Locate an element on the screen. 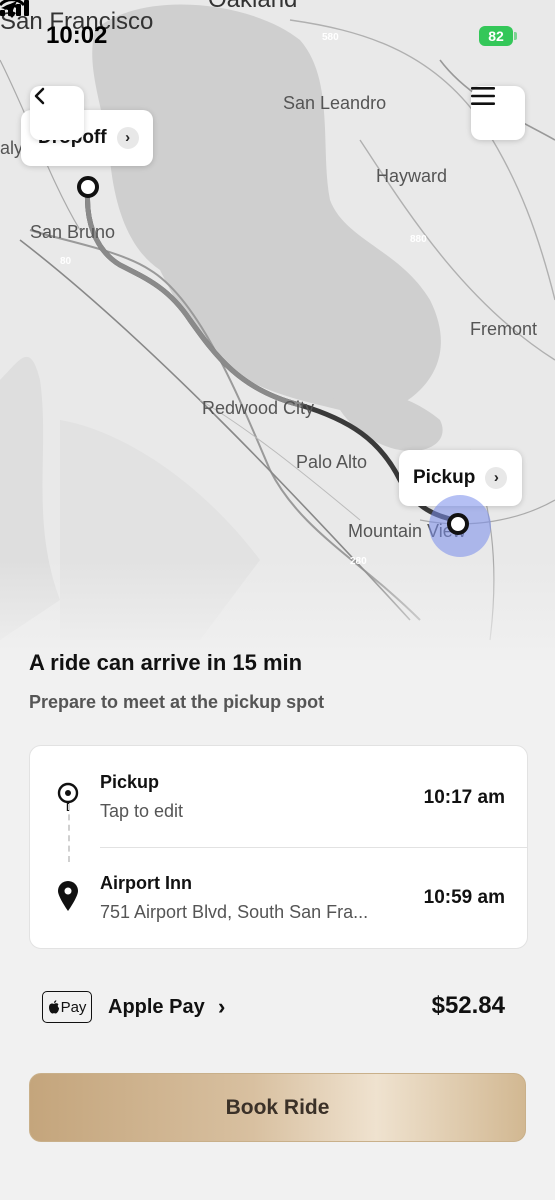 This screenshot has height=1200, width=555. apple-logo-icon is located at coordinates (53, 1007).